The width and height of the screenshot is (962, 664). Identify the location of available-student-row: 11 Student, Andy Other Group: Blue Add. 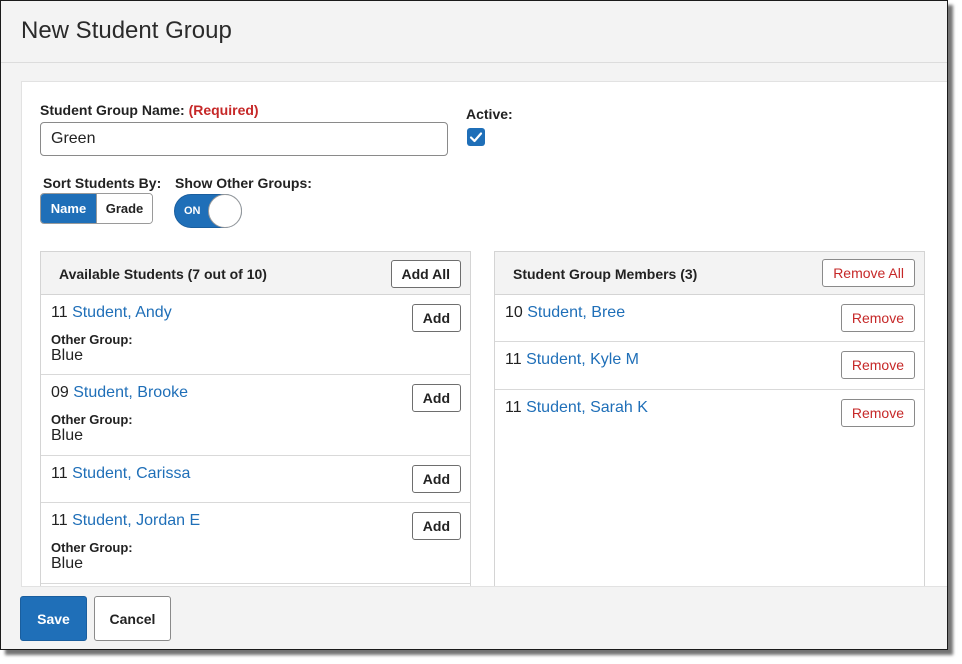
(255, 335).